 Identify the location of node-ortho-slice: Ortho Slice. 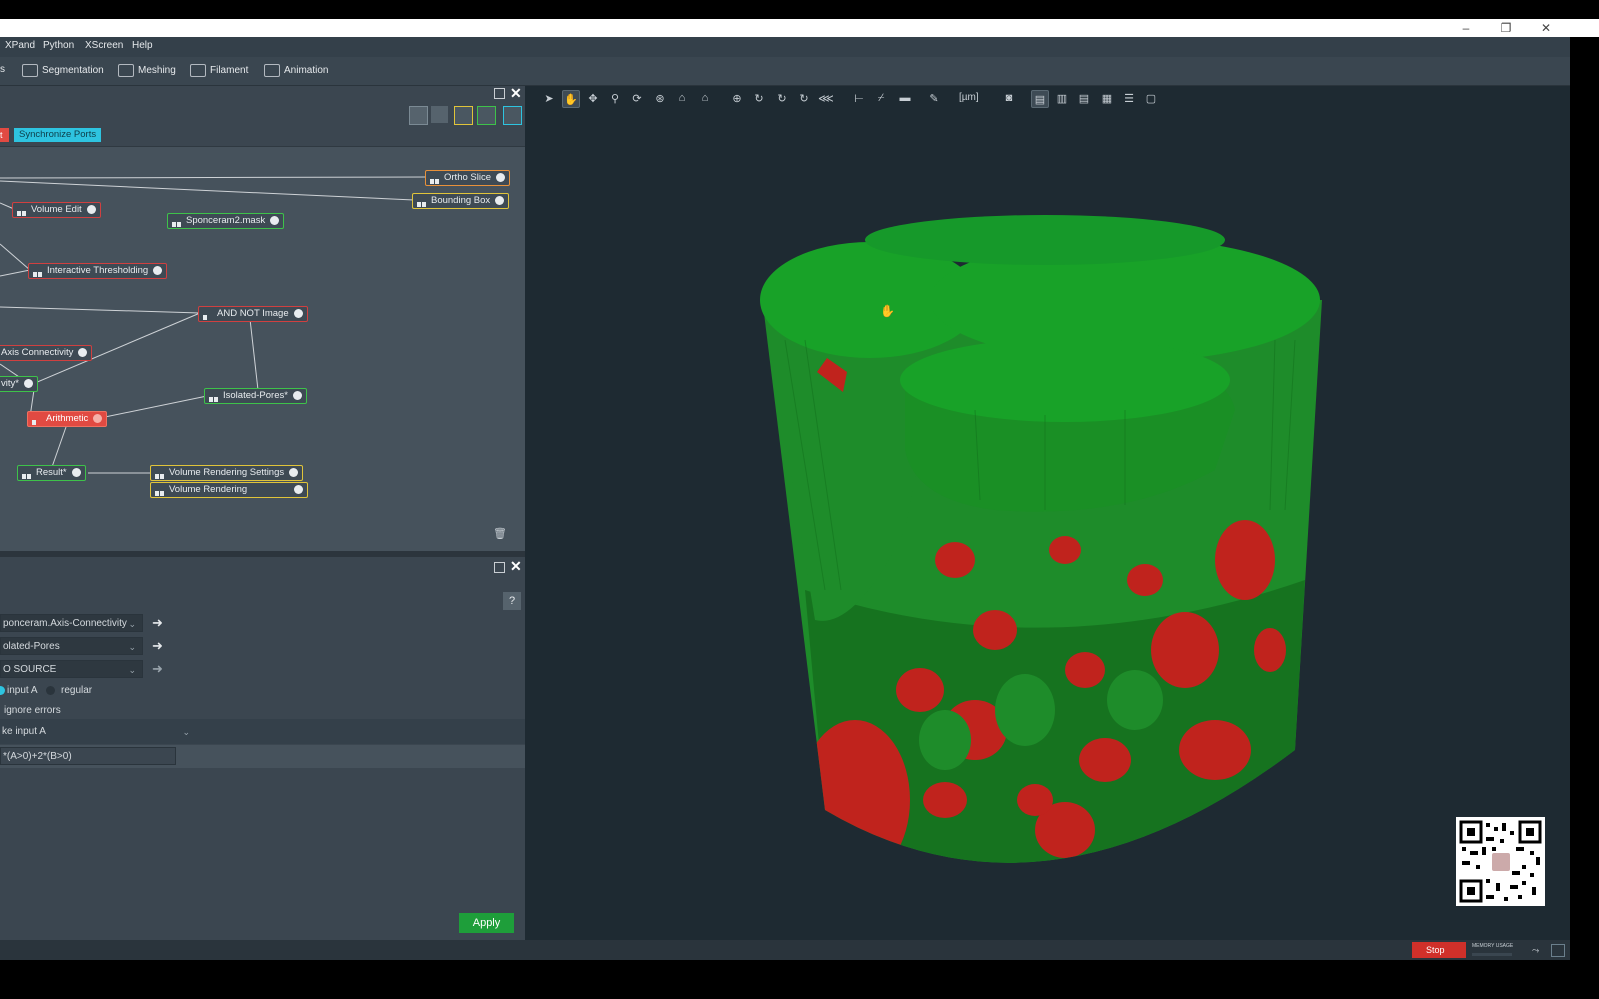
(467, 178).